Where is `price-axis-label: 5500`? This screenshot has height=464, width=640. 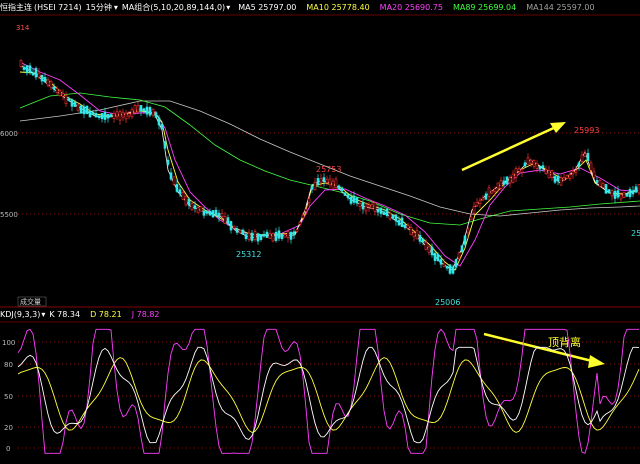
price-axis-label: 5500 is located at coordinates (9, 215).